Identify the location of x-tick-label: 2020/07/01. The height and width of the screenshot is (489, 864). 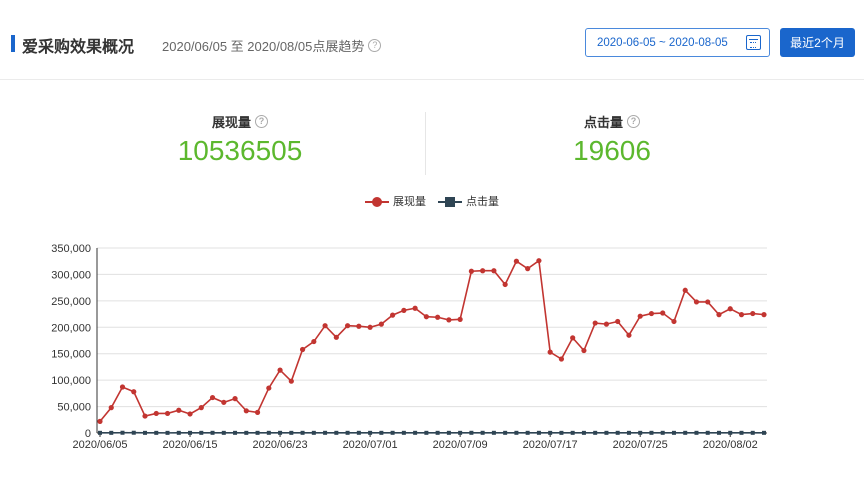
(370, 445).